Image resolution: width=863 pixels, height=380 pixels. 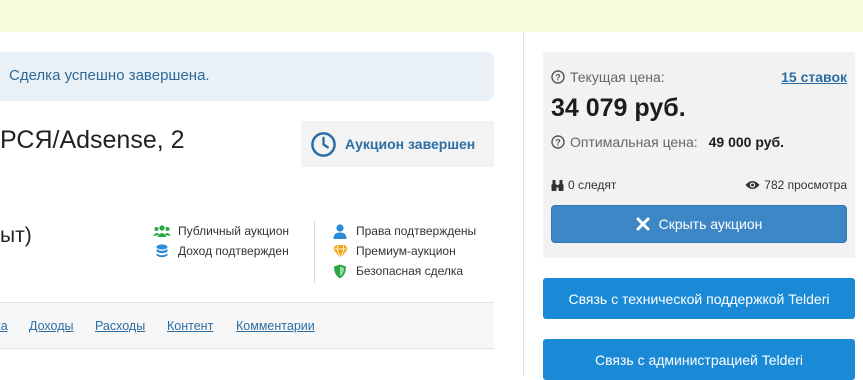 What do you see at coordinates (314, 252) in the screenshot?
I see `features-divider` at bounding box center [314, 252].